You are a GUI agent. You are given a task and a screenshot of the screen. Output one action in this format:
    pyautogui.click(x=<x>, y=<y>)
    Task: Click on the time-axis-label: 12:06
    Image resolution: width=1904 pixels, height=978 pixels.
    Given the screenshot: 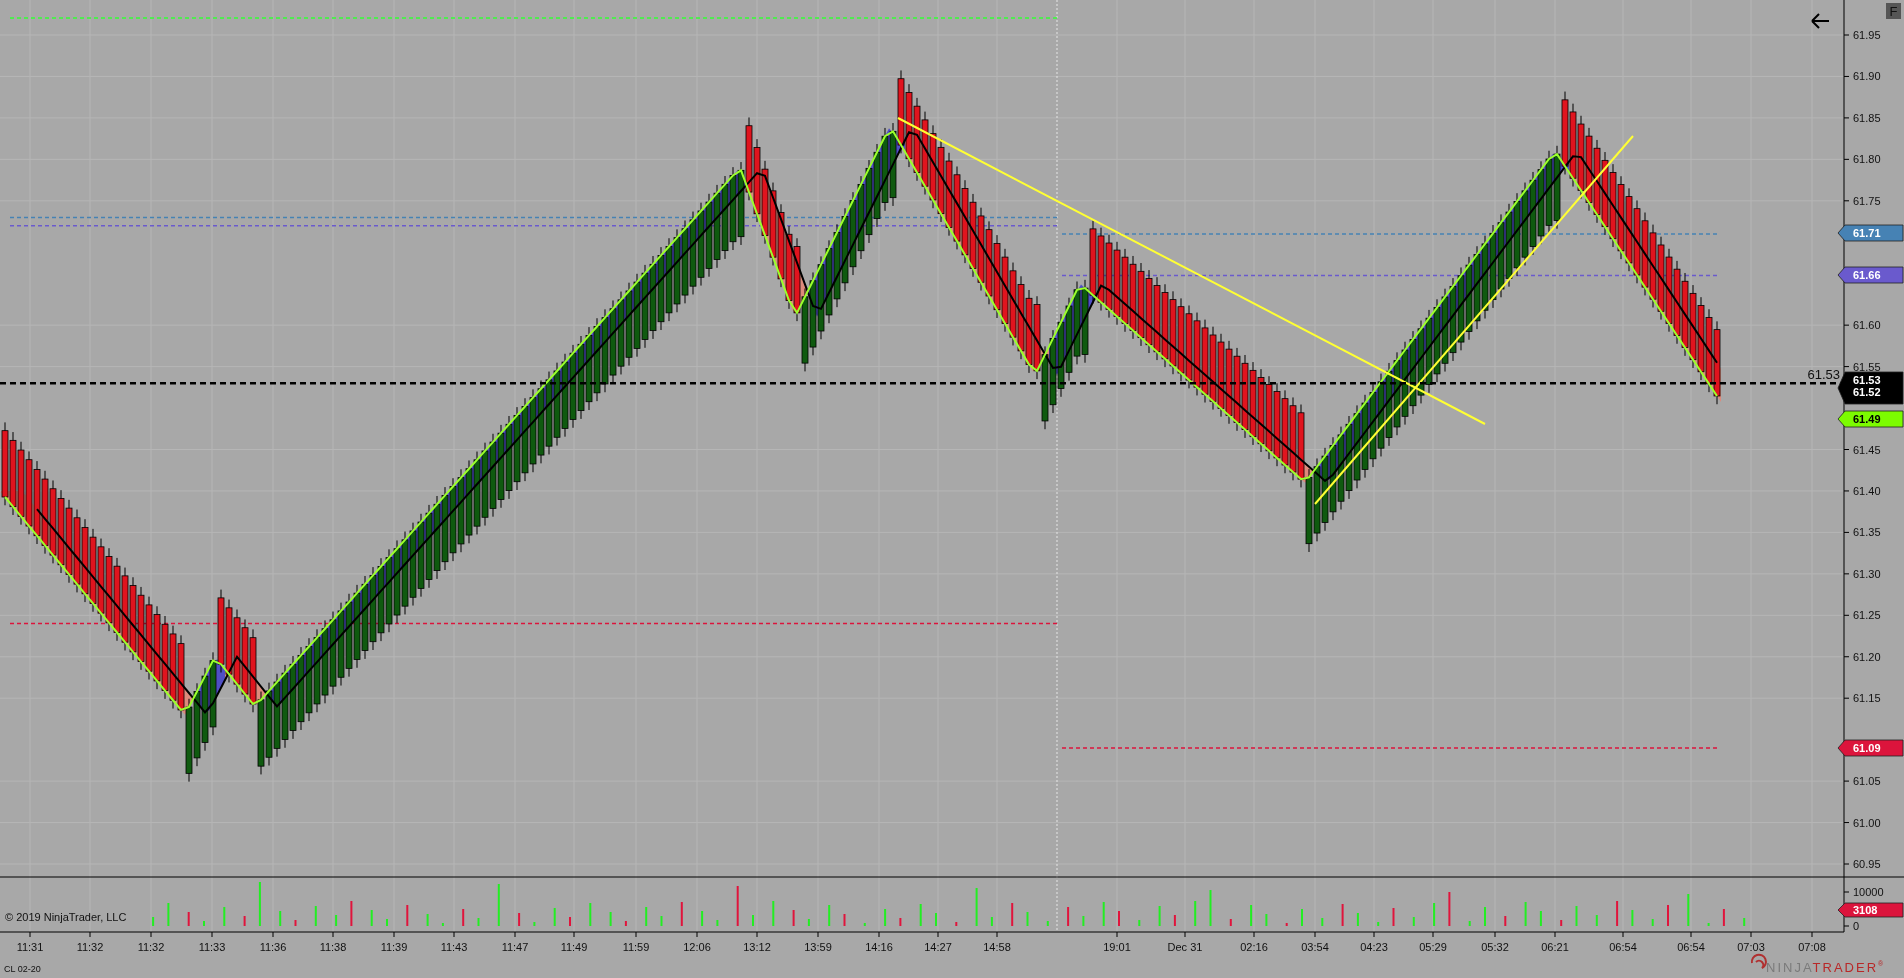 What is the action you would take?
    pyautogui.click(x=697, y=947)
    